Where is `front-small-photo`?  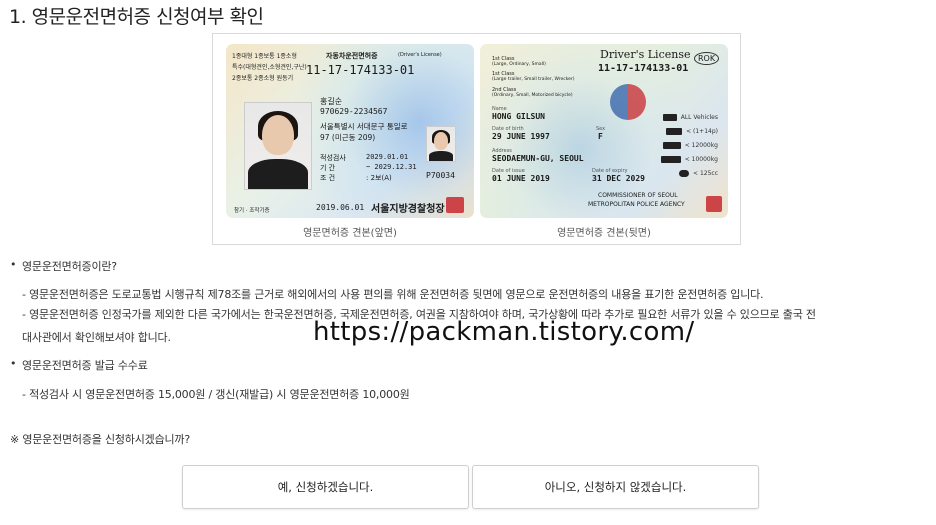
front-small-photo is located at coordinates (441, 144).